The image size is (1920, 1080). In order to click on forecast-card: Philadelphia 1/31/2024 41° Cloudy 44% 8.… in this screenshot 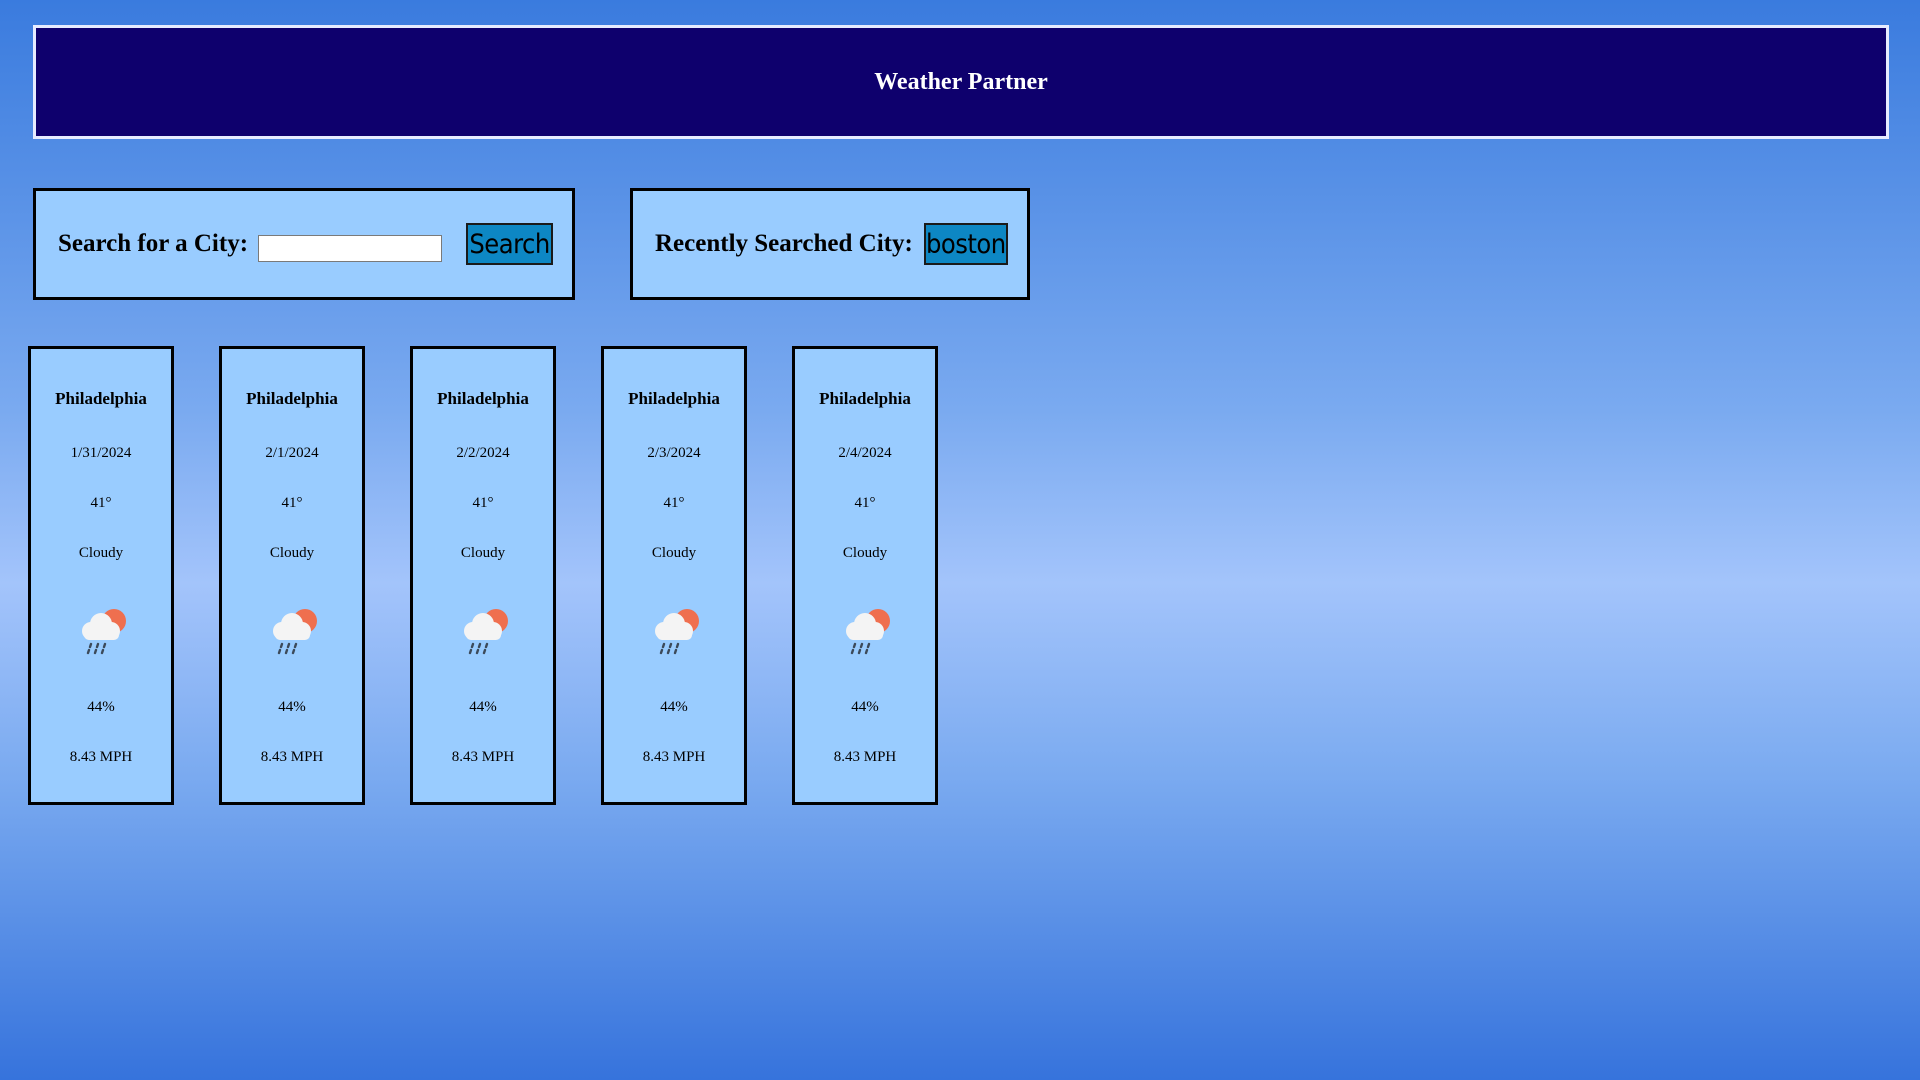, I will do `click(101, 575)`.